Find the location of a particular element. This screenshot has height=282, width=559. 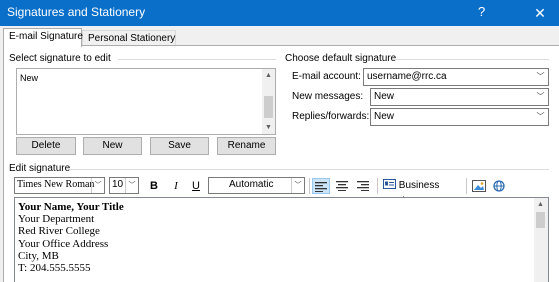

save-label: Save is located at coordinates (179, 145).